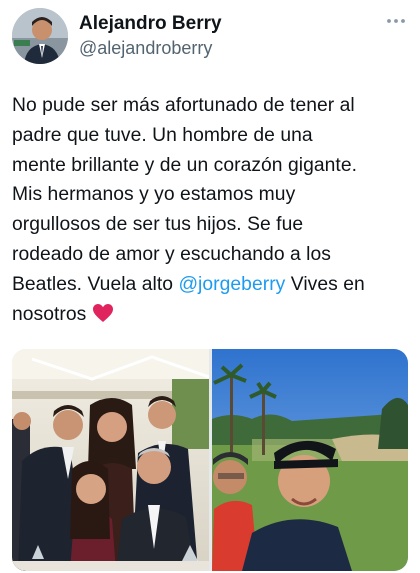 This screenshot has height=573, width=420. What do you see at coordinates (396, 20) in the screenshot?
I see `more-options-icon` at bounding box center [396, 20].